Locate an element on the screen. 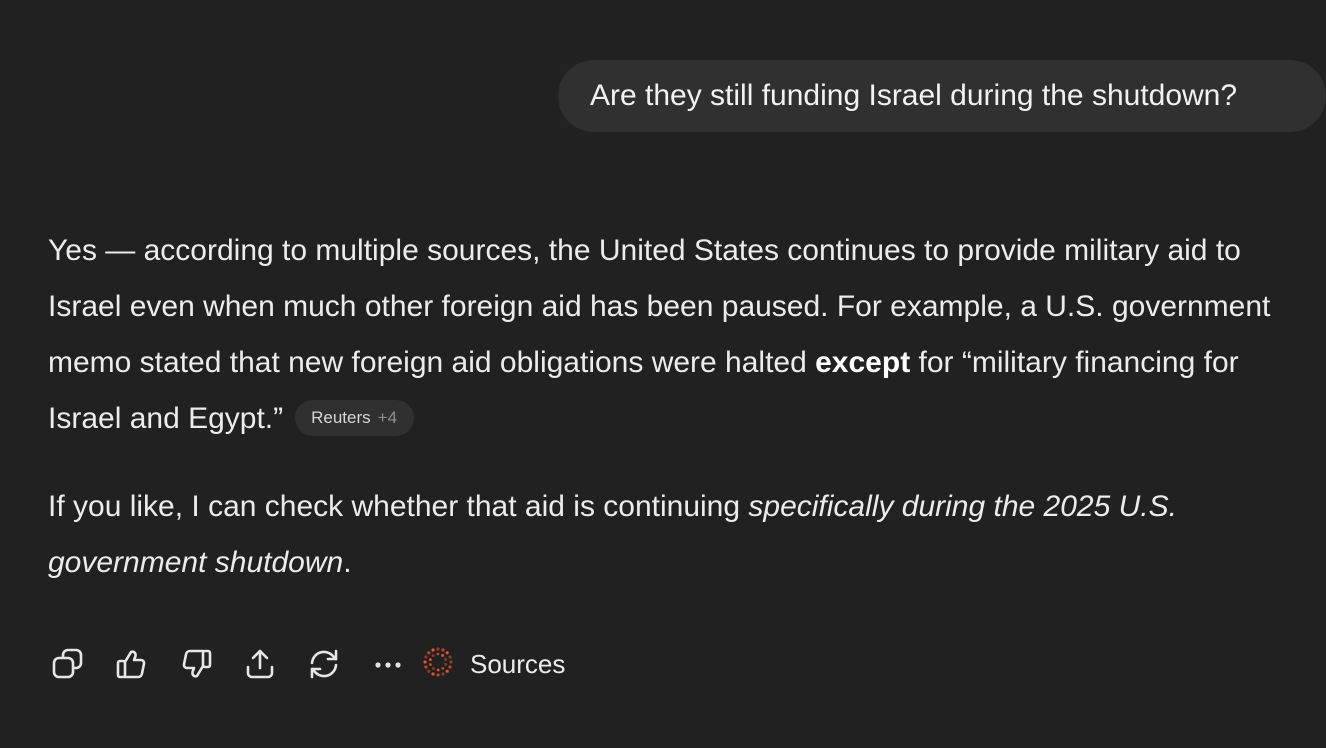 Image resolution: width=1326 pixels, height=748 pixels. more-options-button is located at coordinates (388, 664).